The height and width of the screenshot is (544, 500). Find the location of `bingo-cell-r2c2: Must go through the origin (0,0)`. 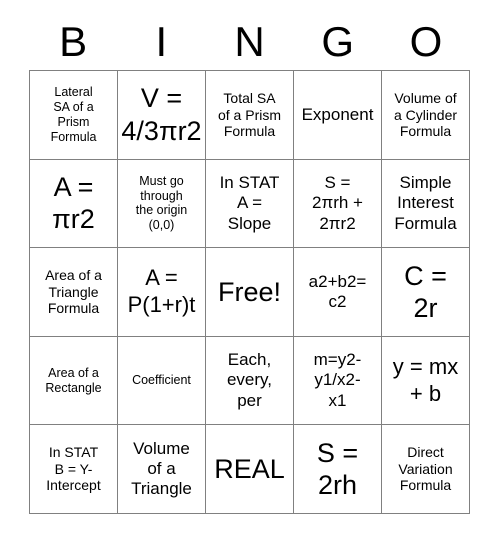

bingo-cell-r2c2: Must go through the origin (0,0) is located at coordinates (162, 204).